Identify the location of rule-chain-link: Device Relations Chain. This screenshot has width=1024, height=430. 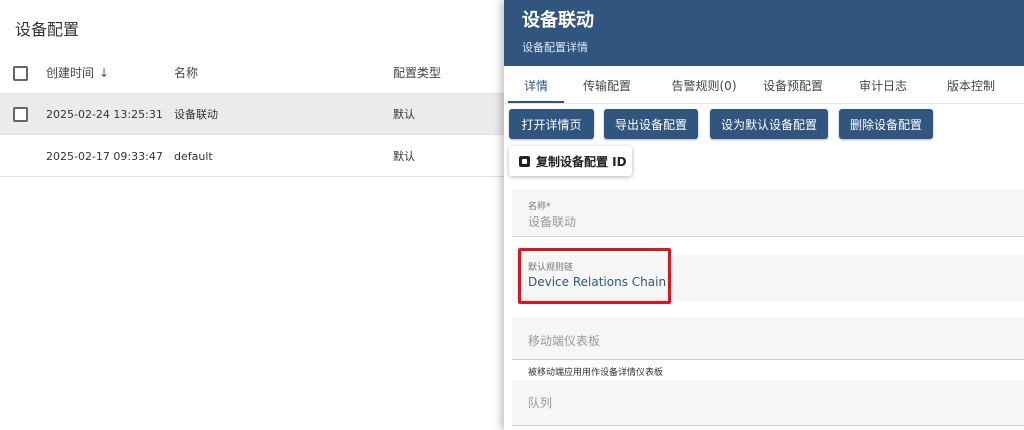
(597, 282).